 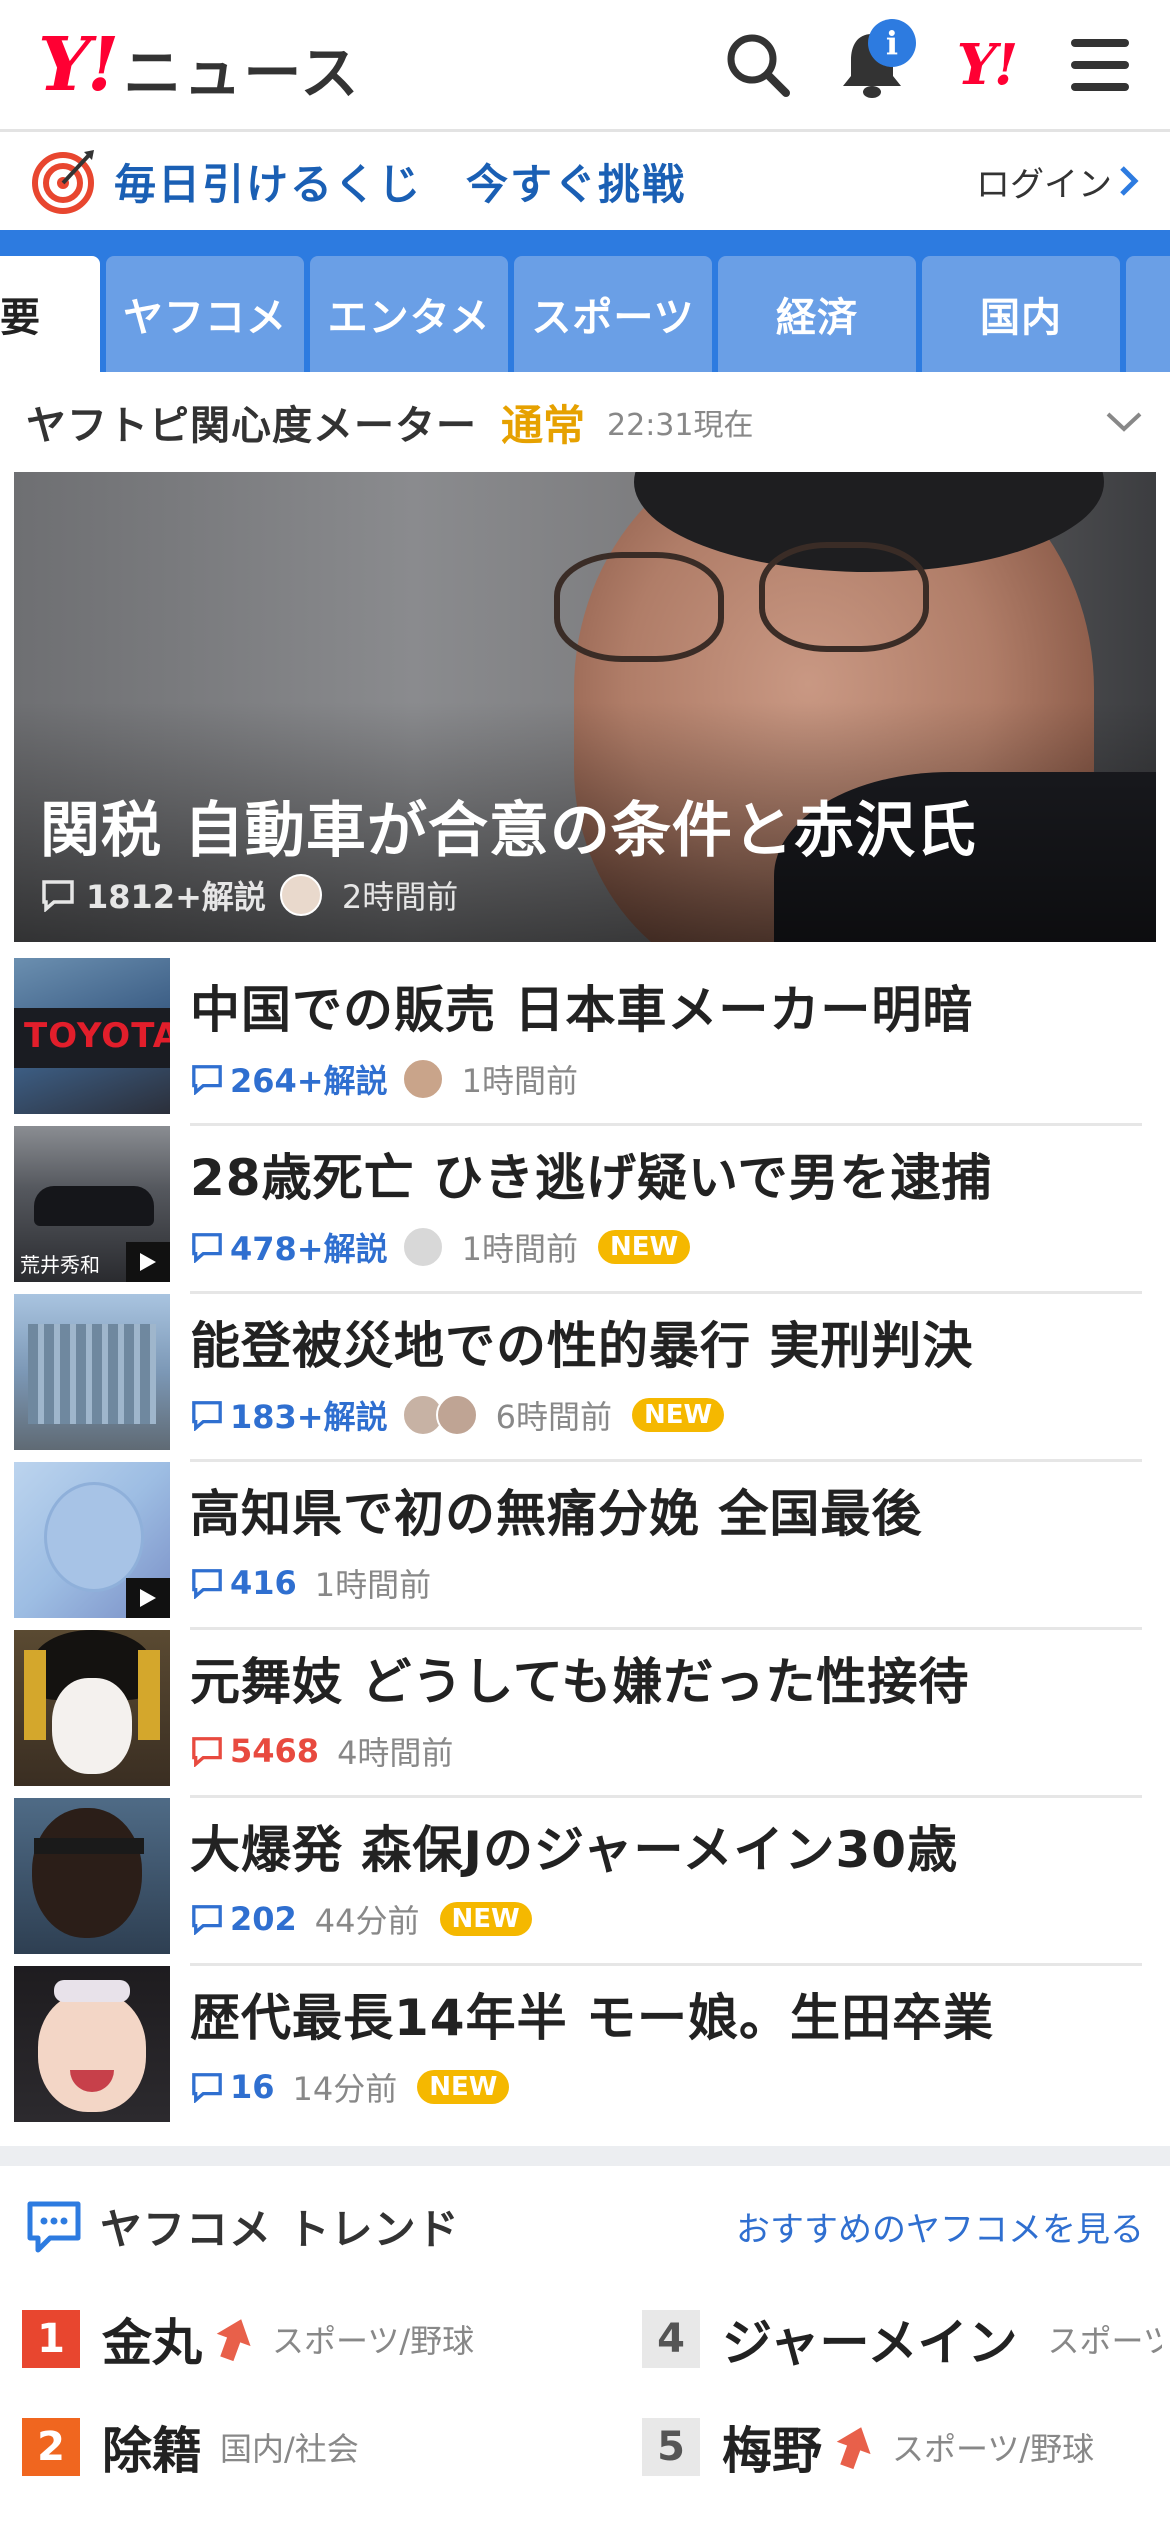 What do you see at coordinates (574, 1850) in the screenshot?
I see `news-title: 大爆発 森保Jのジャーメイン30歳` at bounding box center [574, 1850].